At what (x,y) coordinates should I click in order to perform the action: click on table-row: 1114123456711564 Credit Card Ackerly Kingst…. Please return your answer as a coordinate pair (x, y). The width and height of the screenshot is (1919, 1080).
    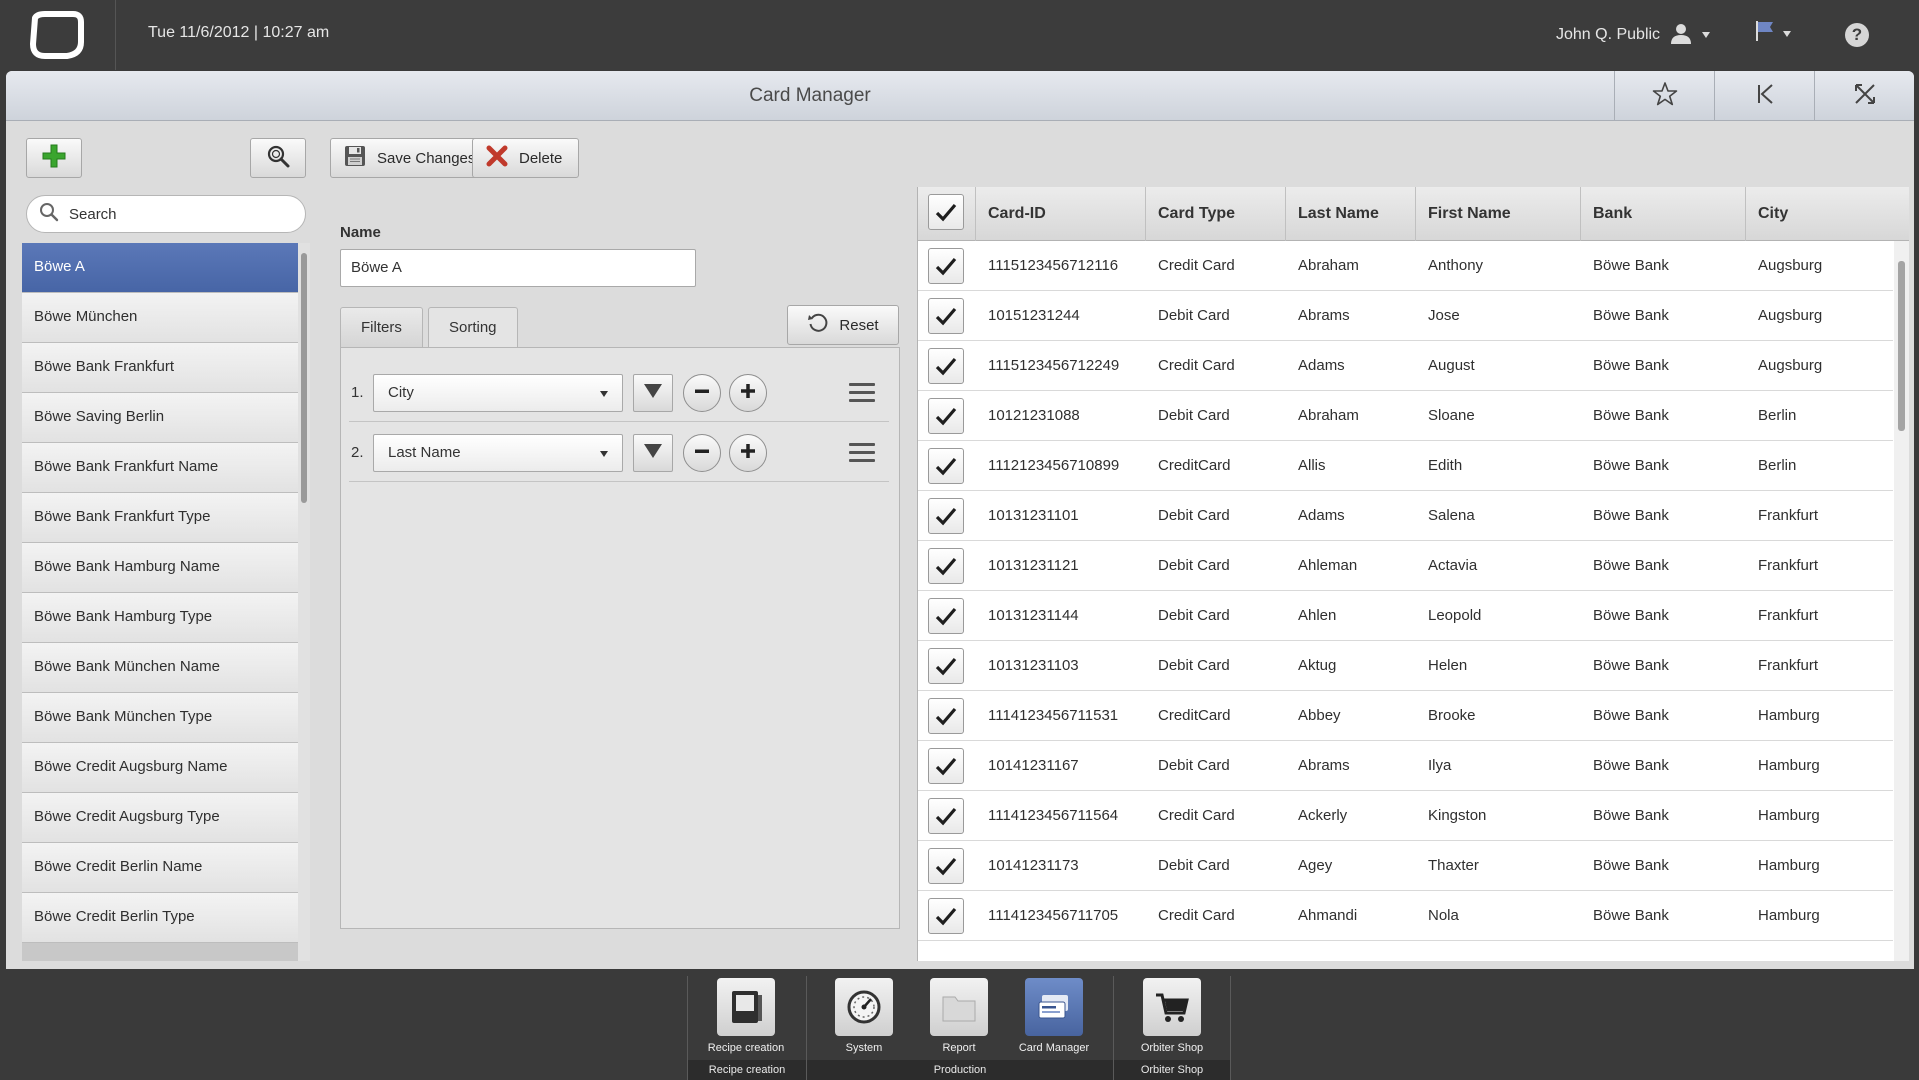
    Looking at the image, I should click on (1405, 816).